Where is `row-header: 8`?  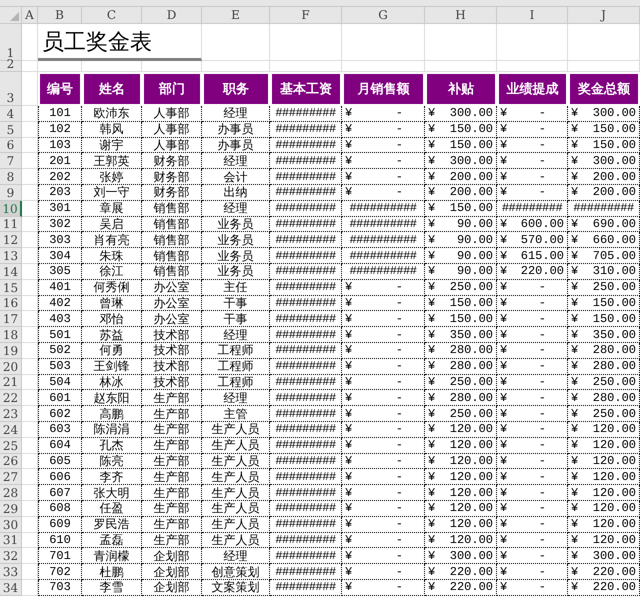 row-header: 8 is located at coordinates (11, 177).